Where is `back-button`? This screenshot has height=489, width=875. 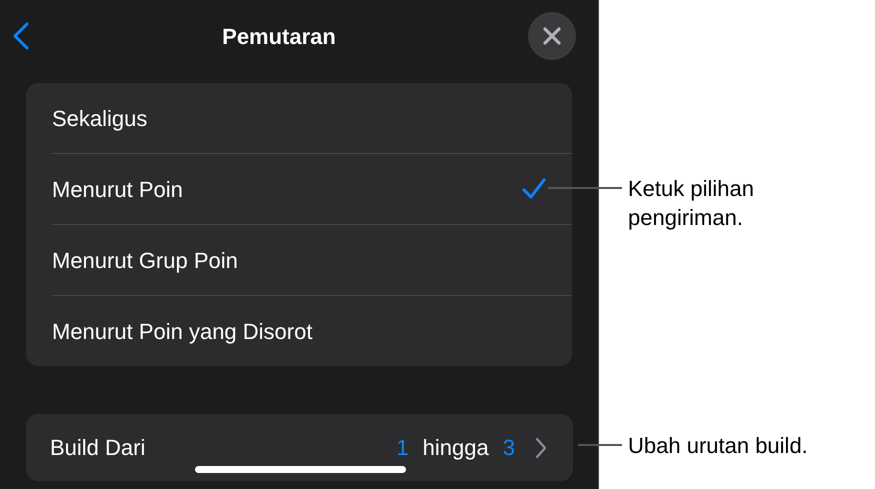
back-button is located at coordinates (21, 36).